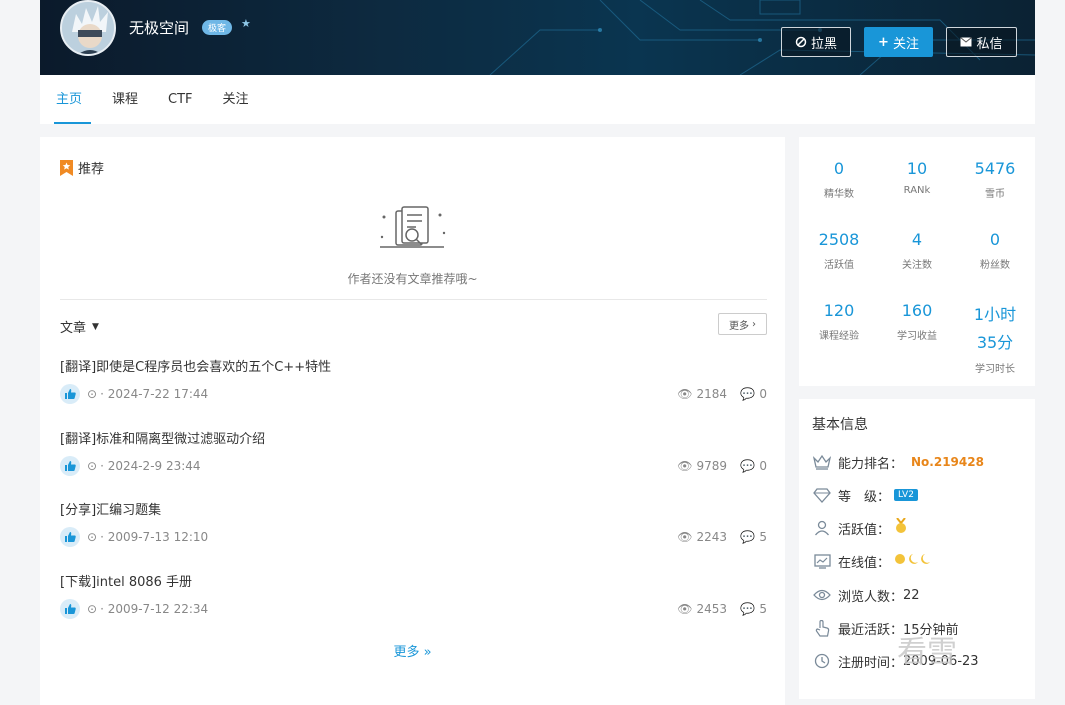 The image size is (1065, 705). Describe the element at coordinates (823, 44) in the screenshot. I see `block-button-label: 拉黑` at that location.